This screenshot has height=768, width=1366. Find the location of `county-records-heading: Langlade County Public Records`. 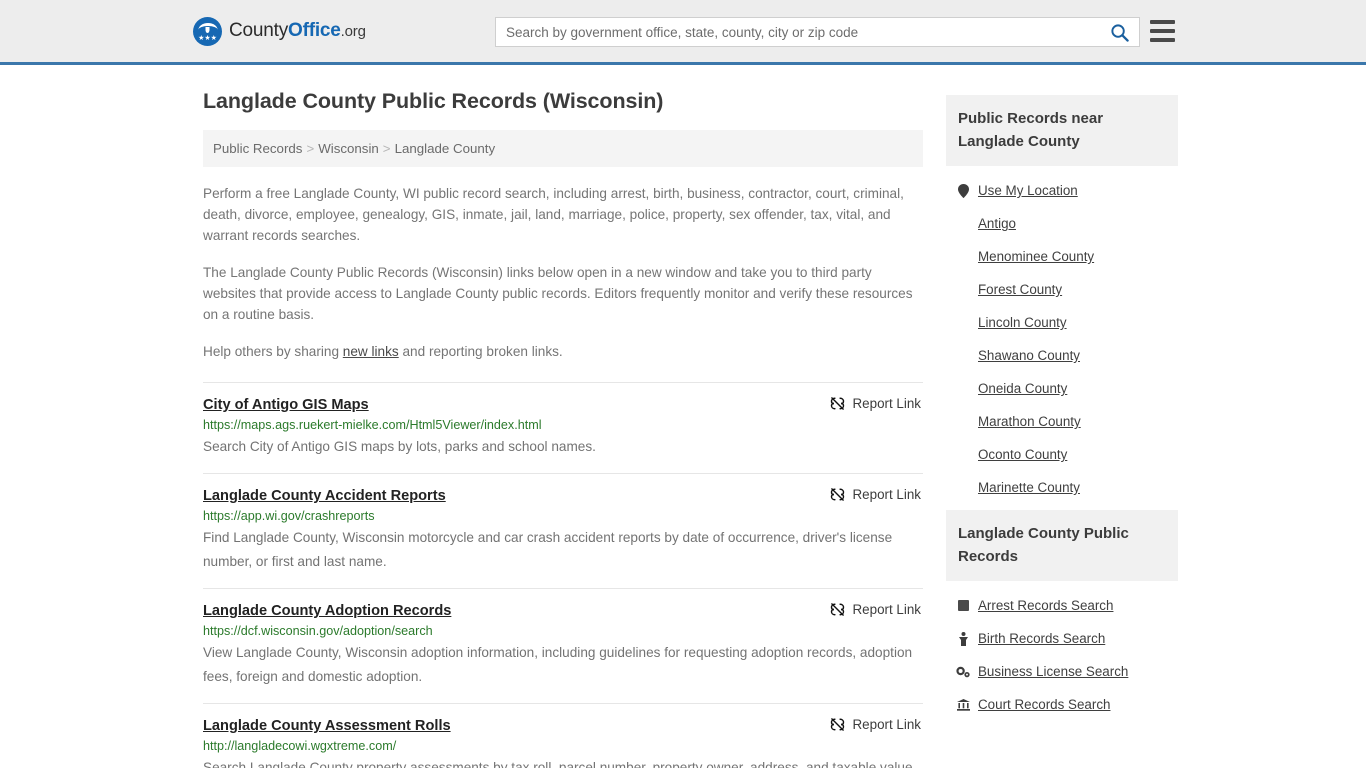

county-records-heading: Langlade County Public Records is located at coordinates (1062, 545).